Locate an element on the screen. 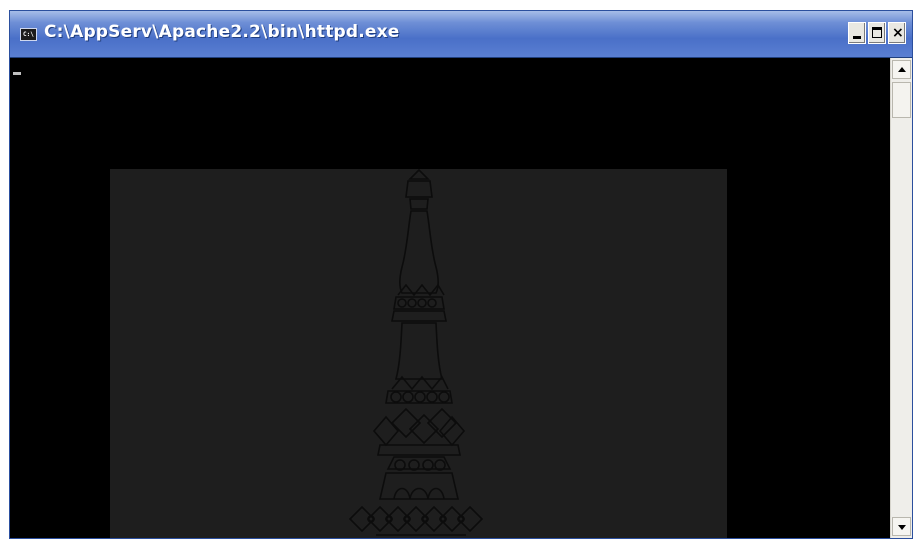  console-app-icon-label: C:\ is located at coordinates (28, 34).